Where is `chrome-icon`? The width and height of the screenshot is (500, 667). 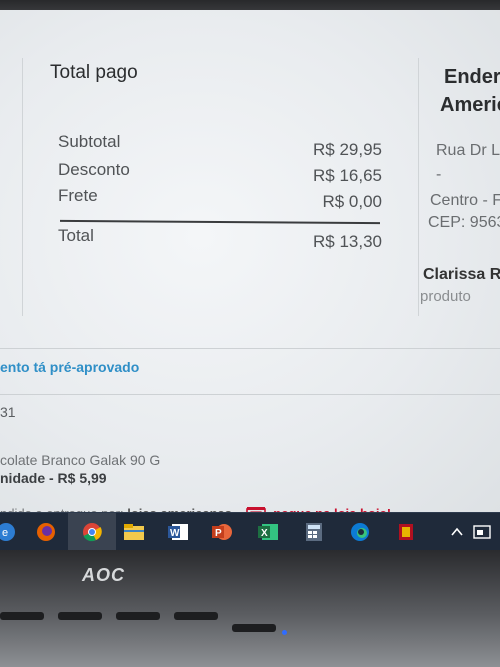 chrome-icon is located at coordinates (92, 532).